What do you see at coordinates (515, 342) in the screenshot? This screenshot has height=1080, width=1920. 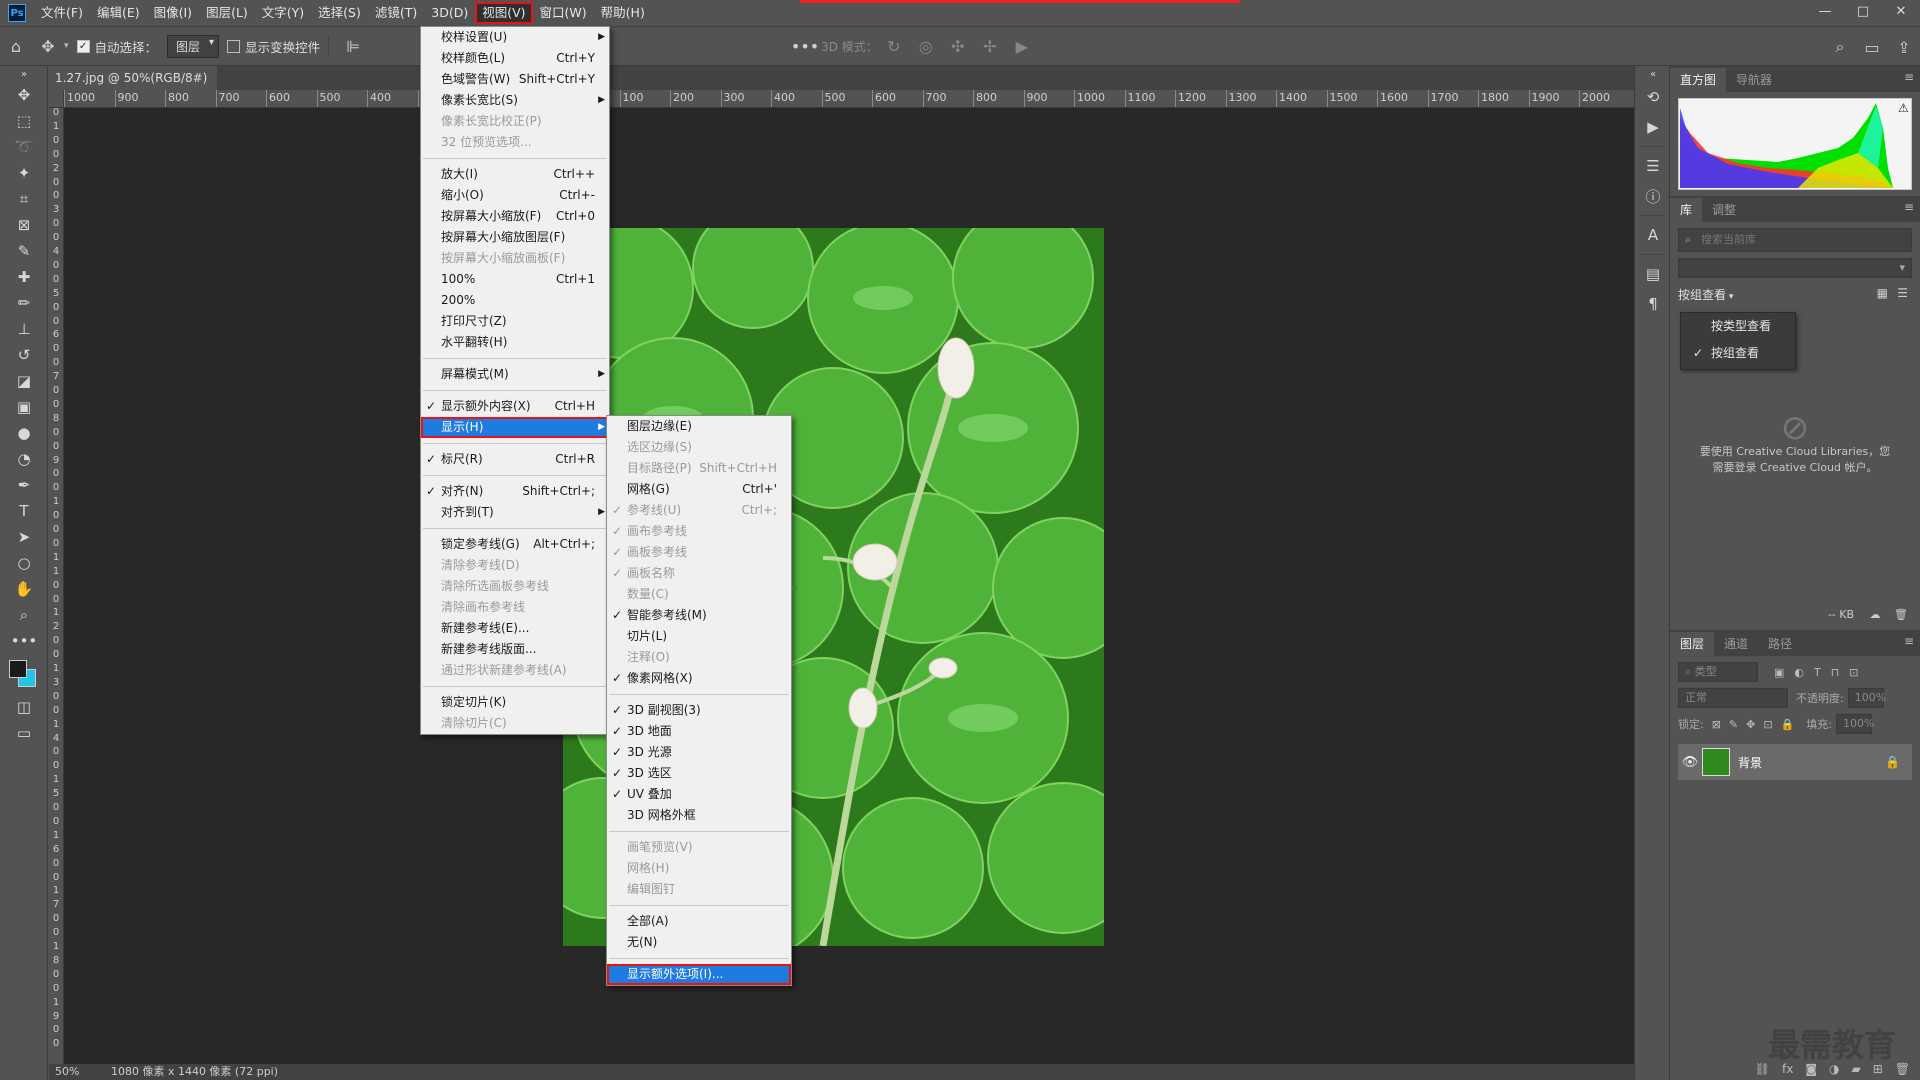 I see `view-menu-item-15: 水平翻转(H)` at bounding box center [515, 342].